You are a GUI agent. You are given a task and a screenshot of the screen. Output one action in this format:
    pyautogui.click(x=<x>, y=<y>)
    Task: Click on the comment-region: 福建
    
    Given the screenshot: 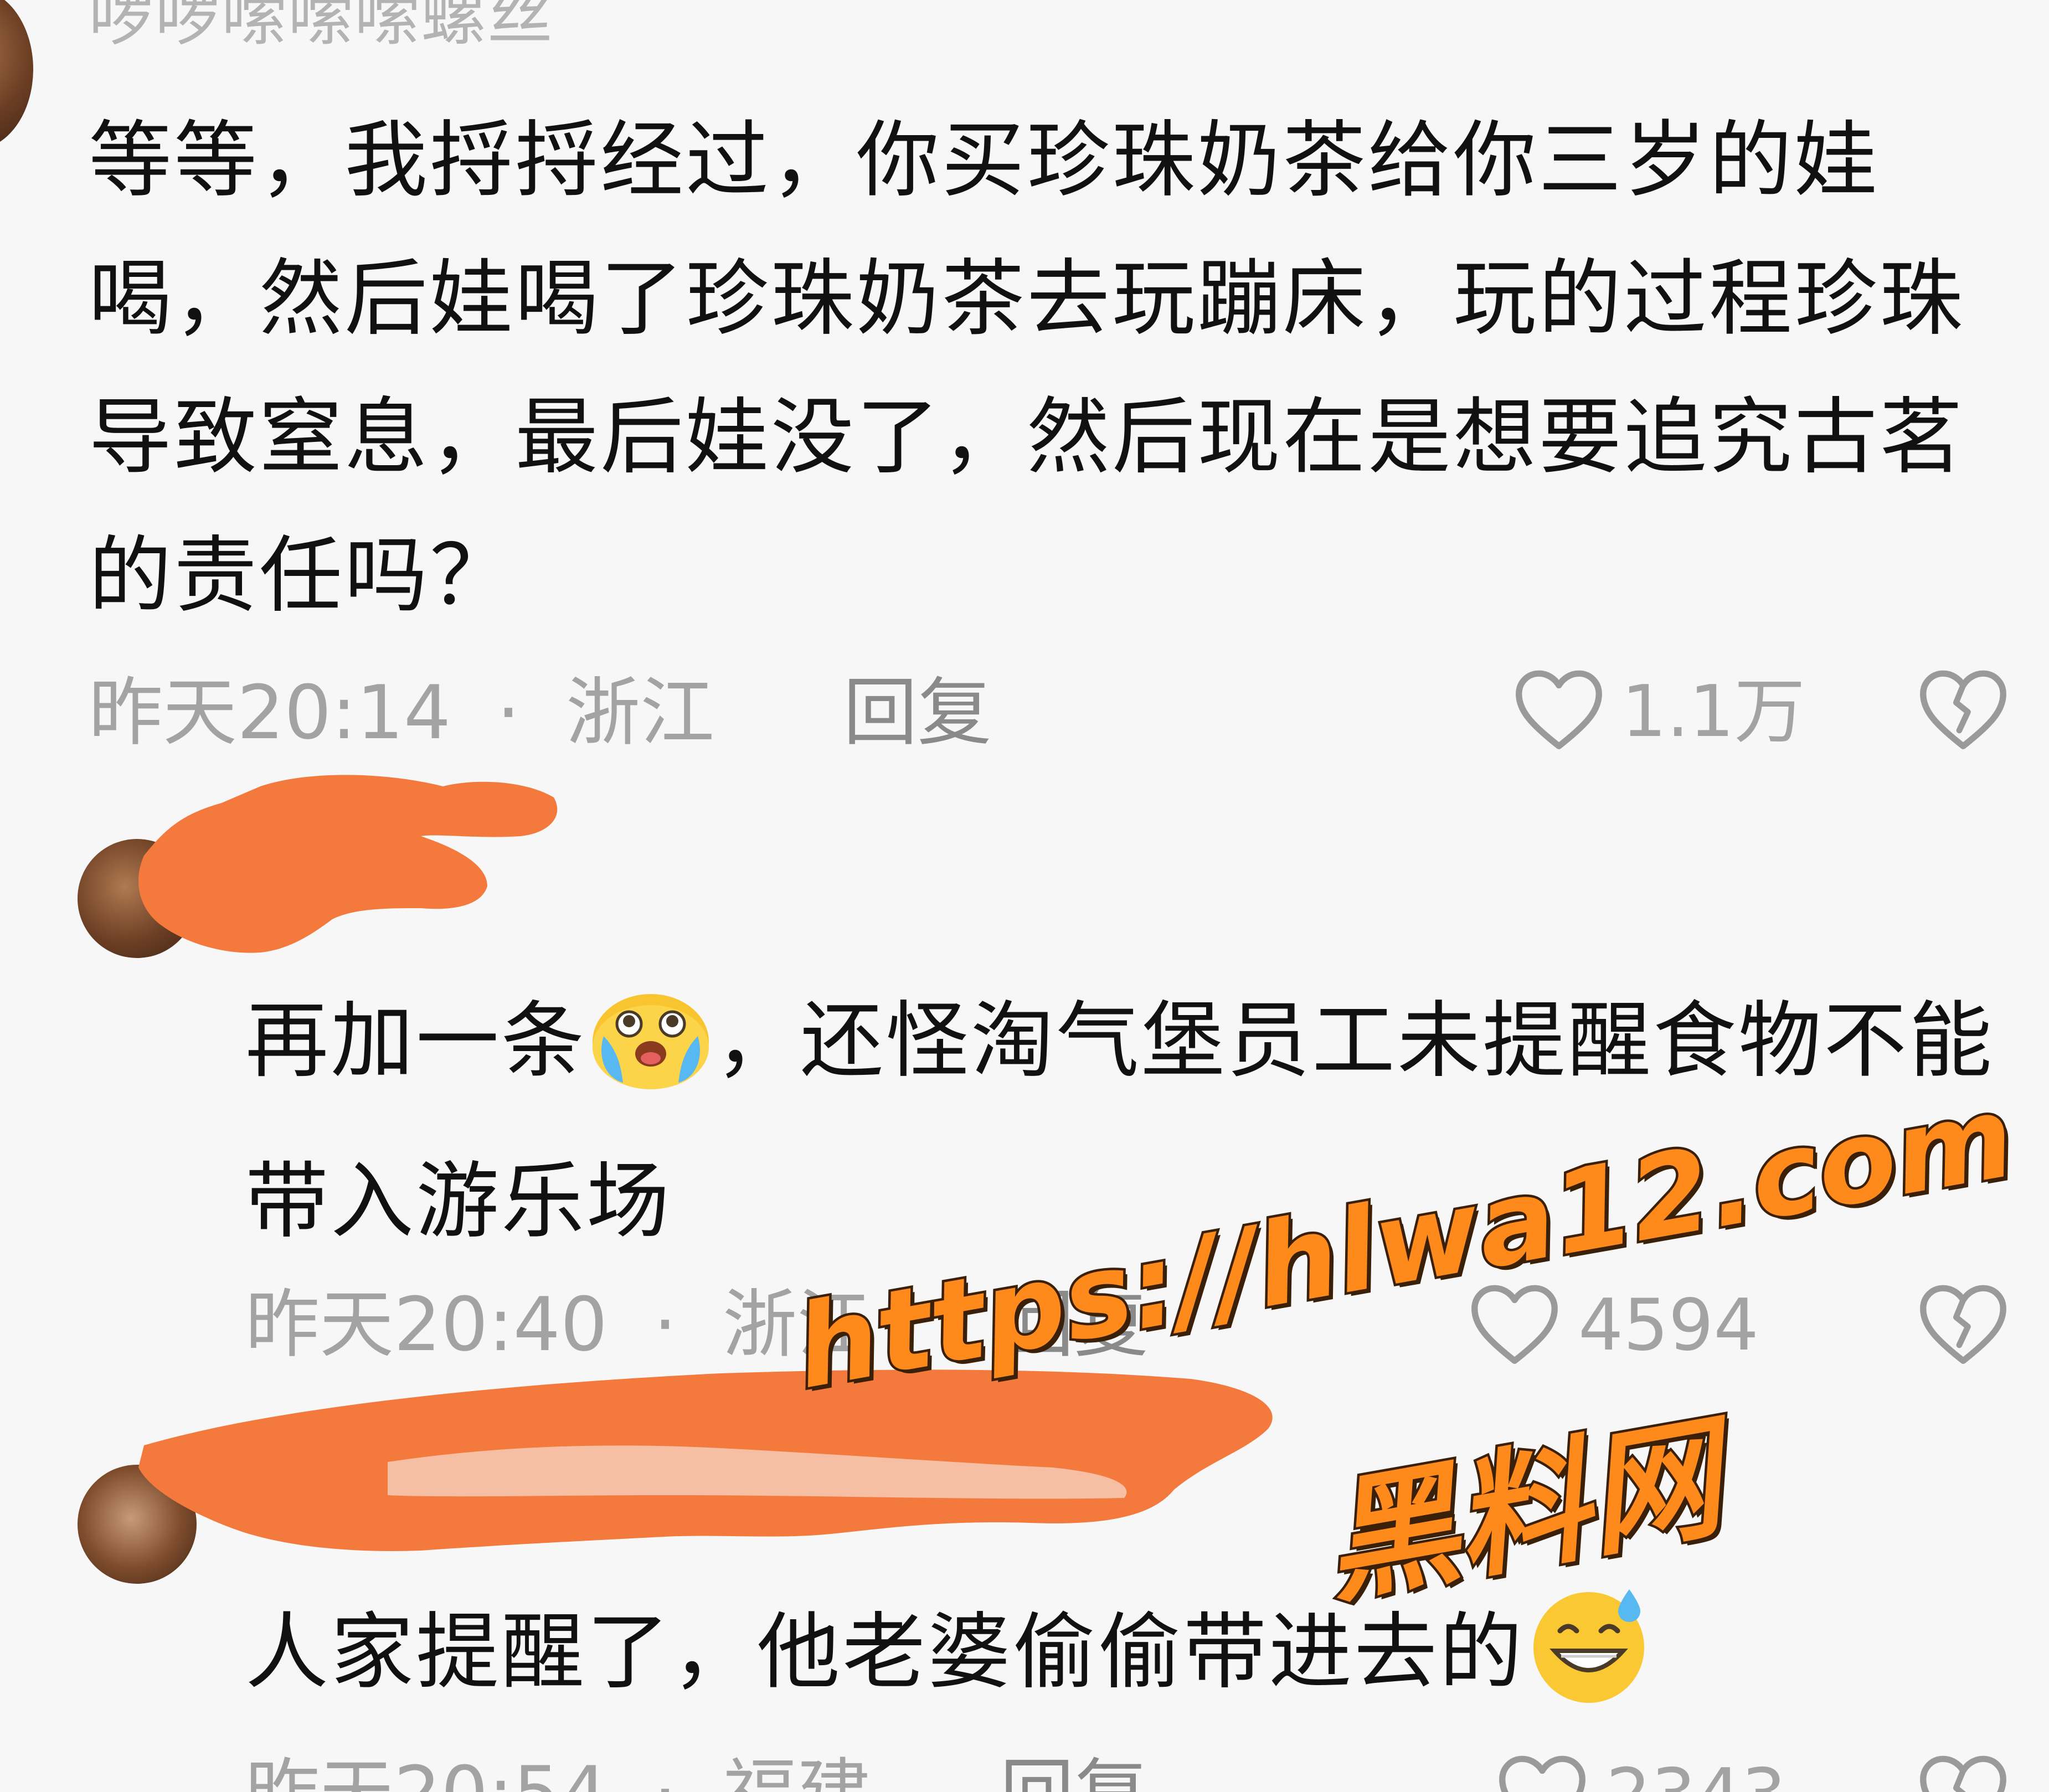 What is the action you would take?
    pyautogui.click(x=797, y=1771)
    